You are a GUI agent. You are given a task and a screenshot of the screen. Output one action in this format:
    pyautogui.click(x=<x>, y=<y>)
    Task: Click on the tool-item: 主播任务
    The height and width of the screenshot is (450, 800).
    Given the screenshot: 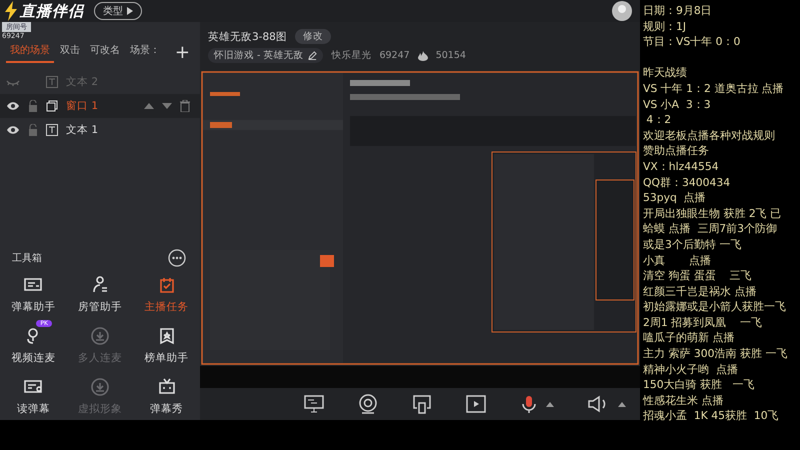 What is the action you would take?
    pyautogui.click(x=166, y=293)
    